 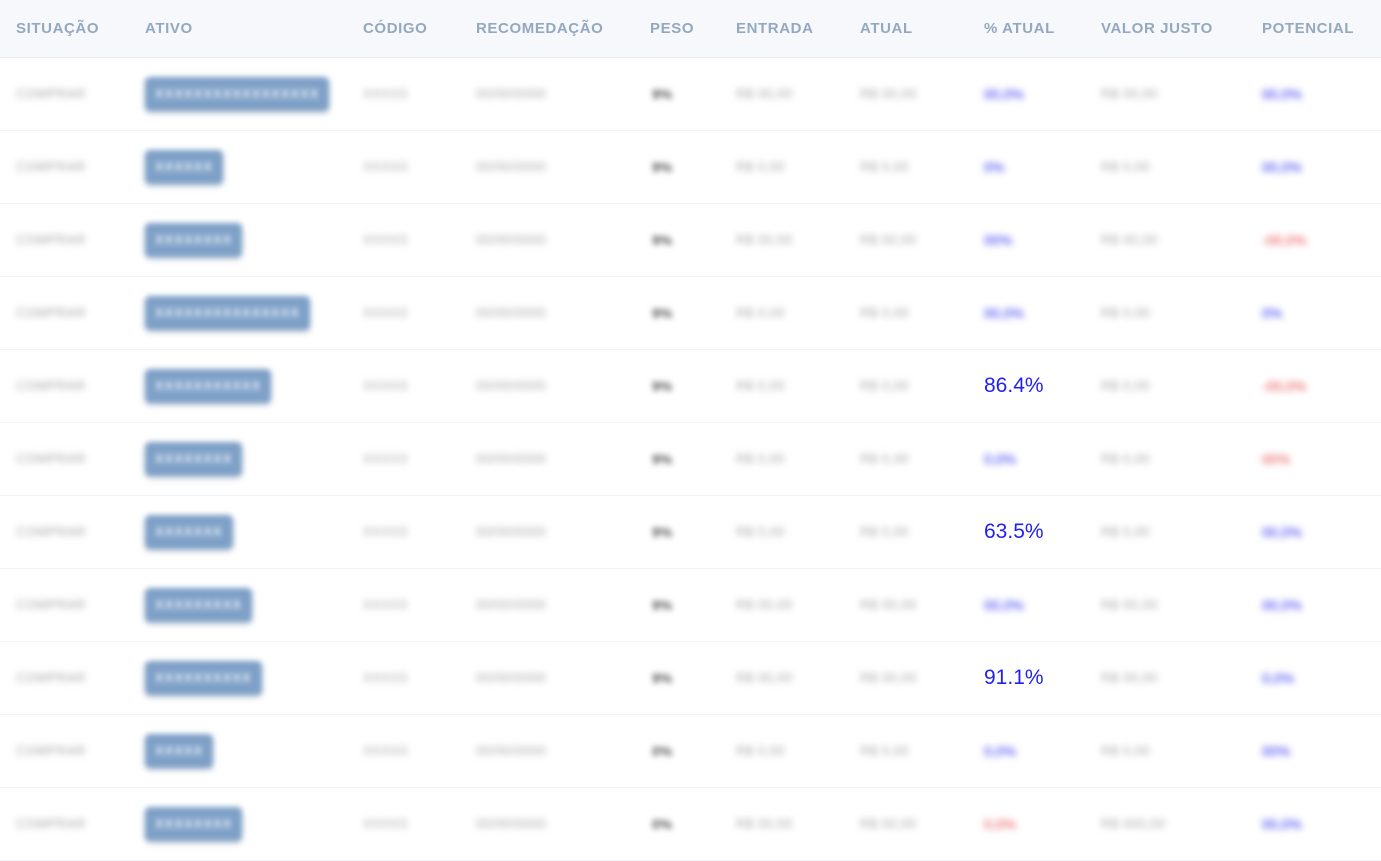 I want to click on ativo-badge-wrap: XXXXXXXXXXXXXXXXX, so click(x=237, y=93).